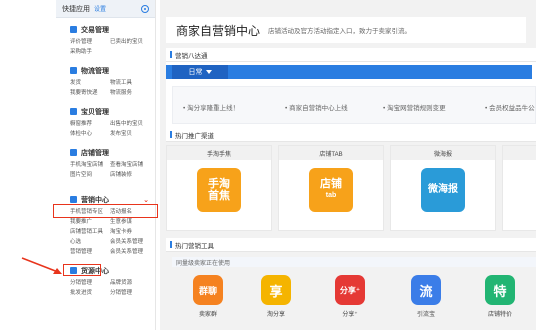 The height and width of the screenshot is (330, 536). I want to click on channel-card: 手淘手焦 手淘 首焦, so click(219, 188).